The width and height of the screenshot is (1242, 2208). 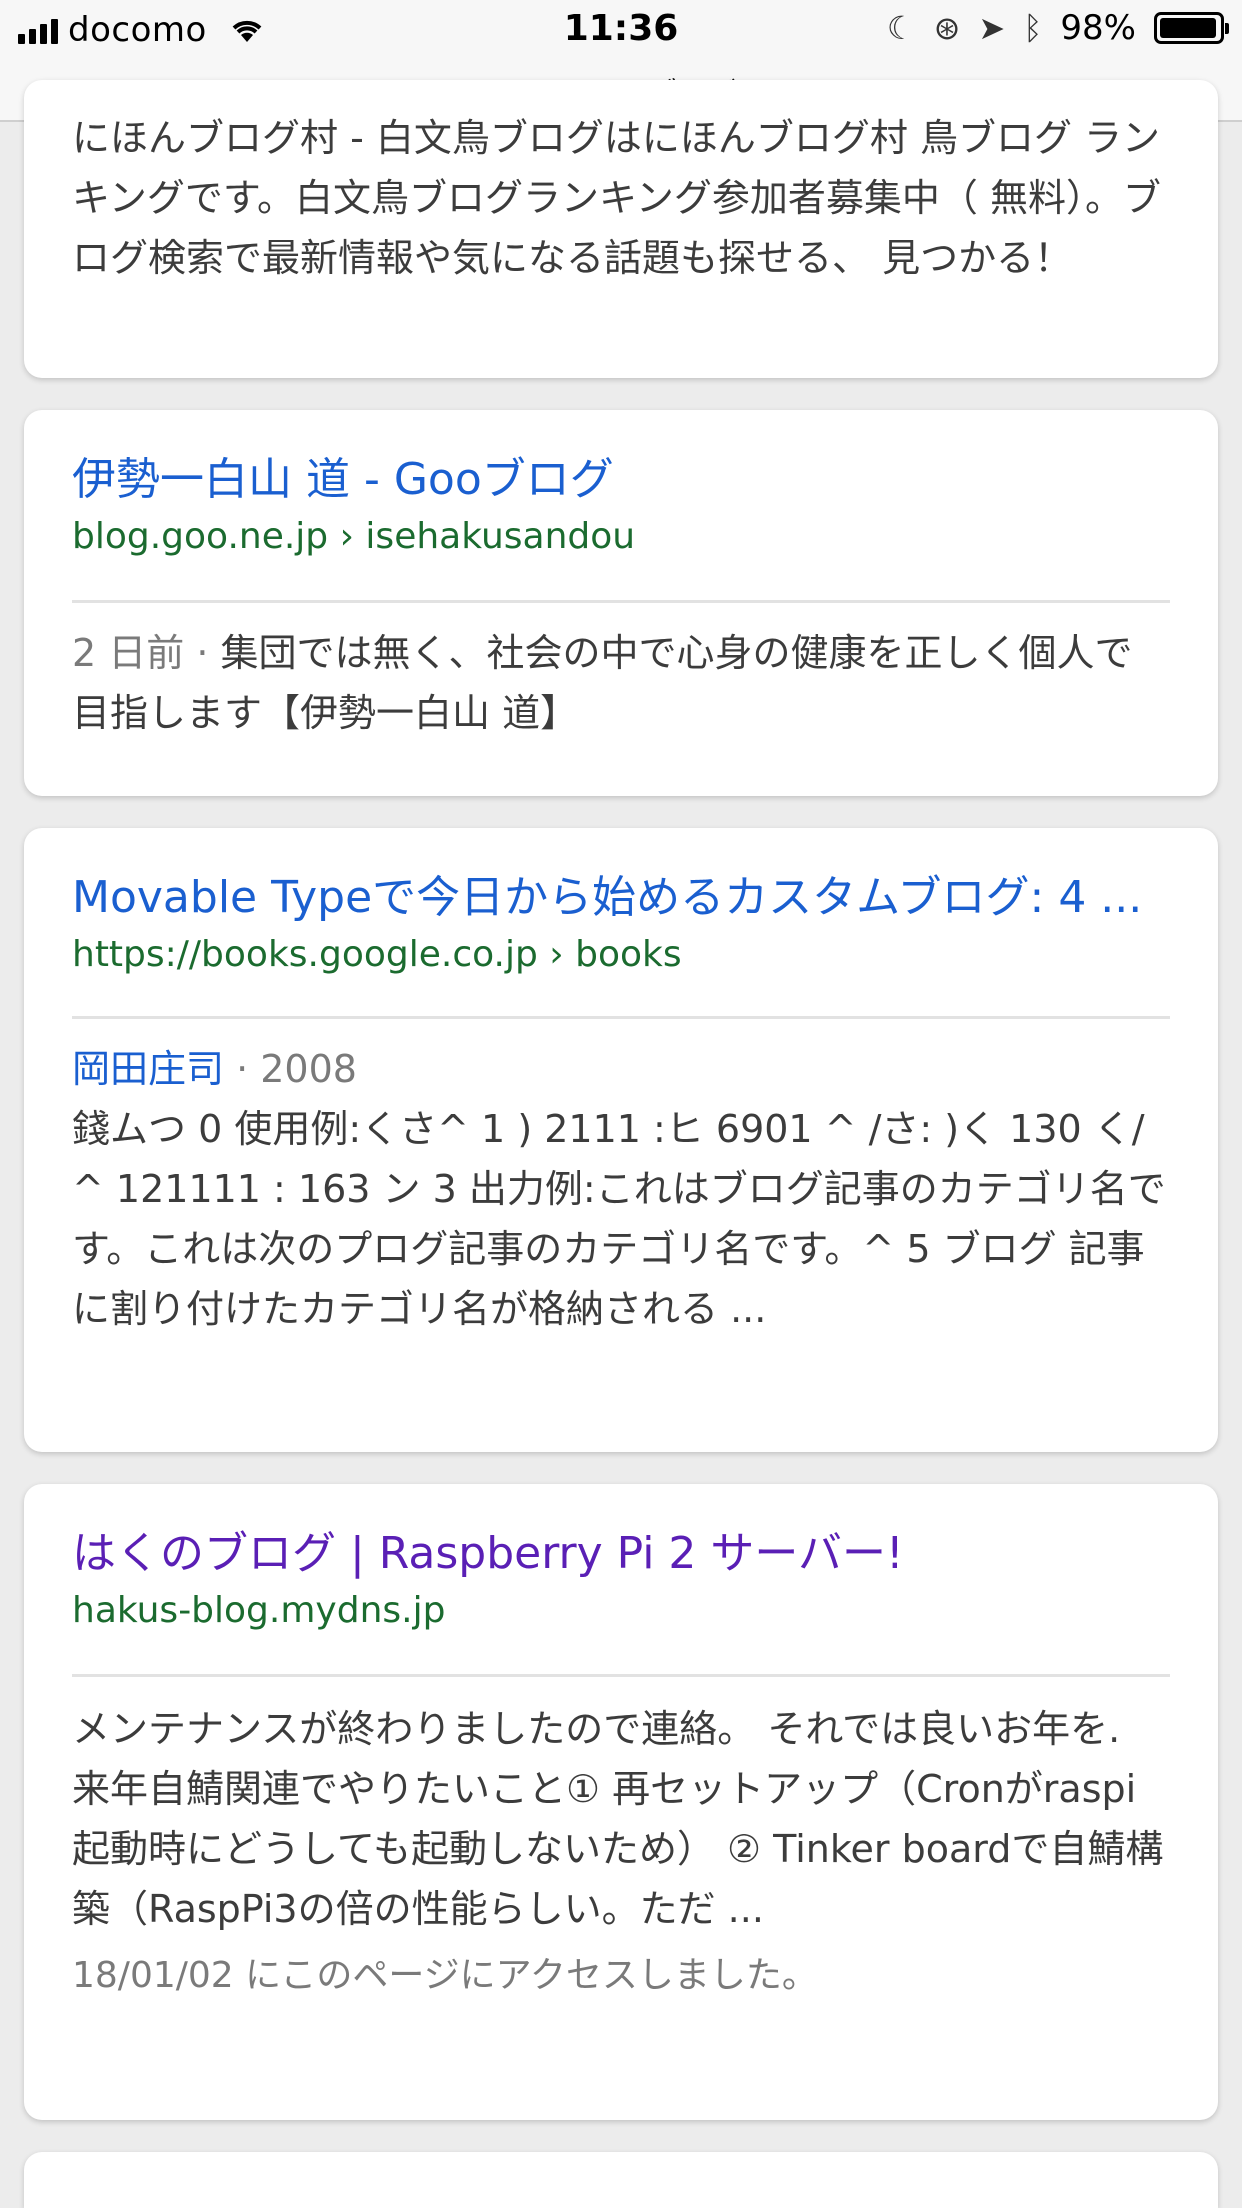 I want to click on rotation-lock-icon: ⊛, so click(x=947, y=28).